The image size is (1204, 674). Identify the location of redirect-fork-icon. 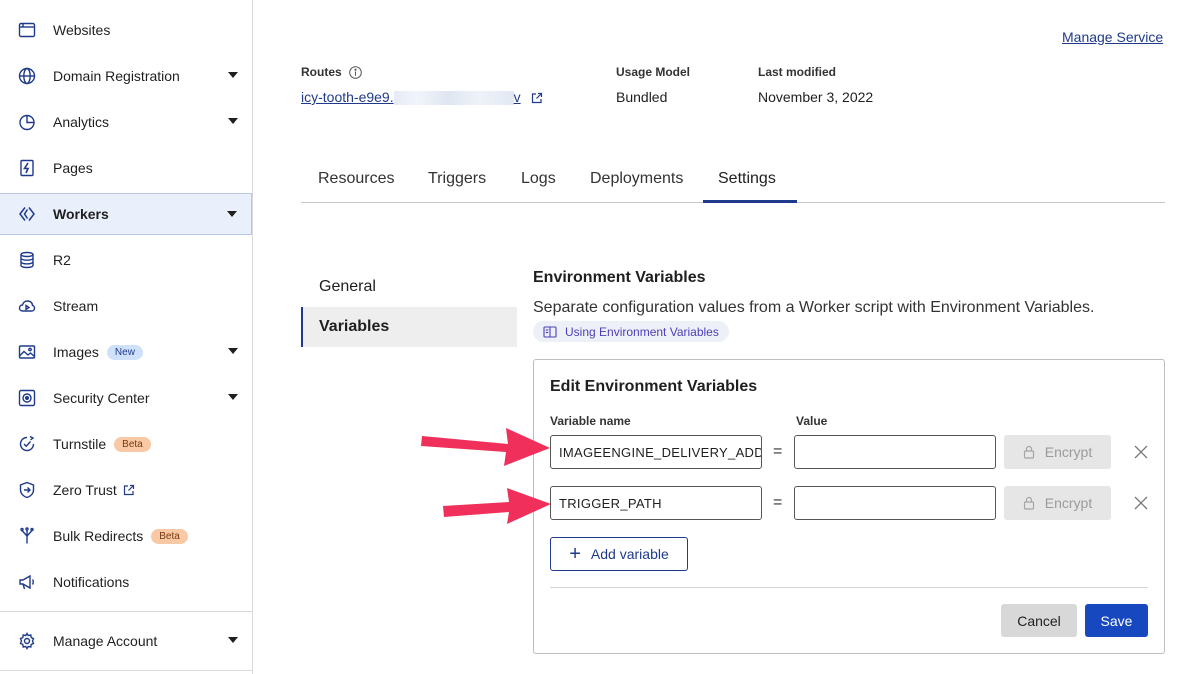
(27, 536).